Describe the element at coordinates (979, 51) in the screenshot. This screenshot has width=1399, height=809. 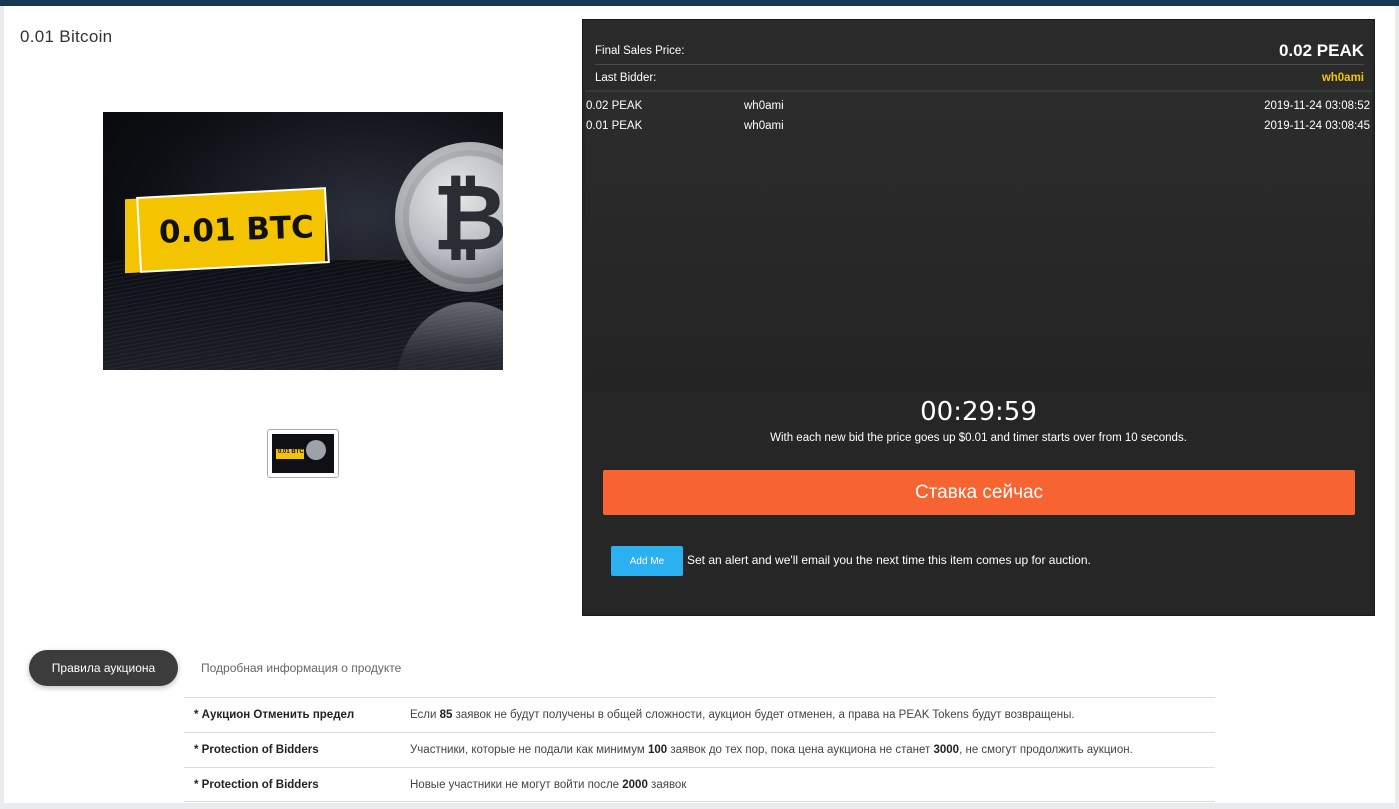
I see `final-price-row: Final Sales Price: 0.02 PEAK` at that location.